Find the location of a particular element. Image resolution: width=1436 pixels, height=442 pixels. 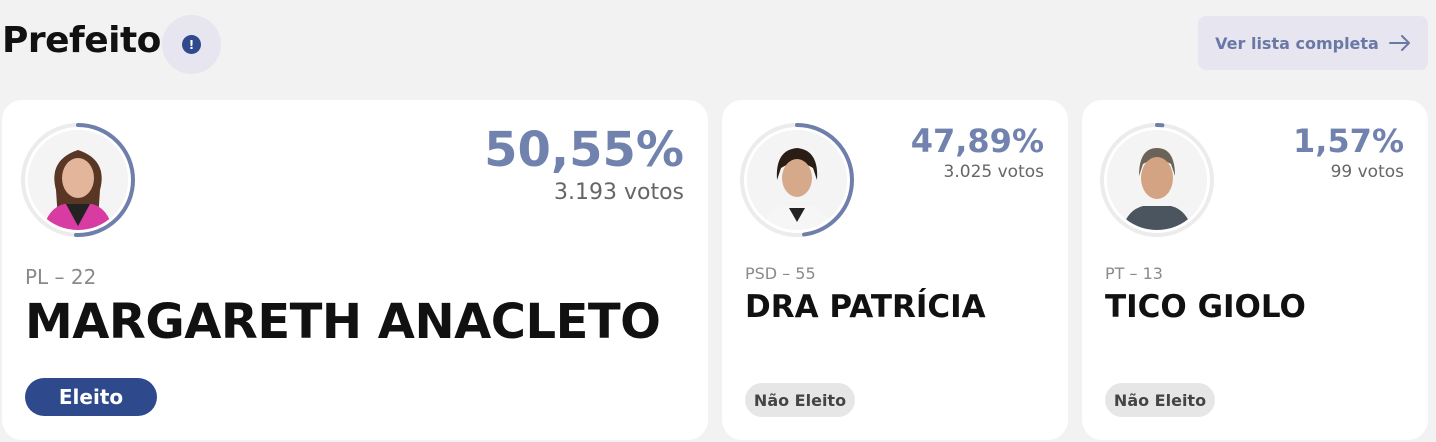

info-button: ! is located at coordinates (191, 44).